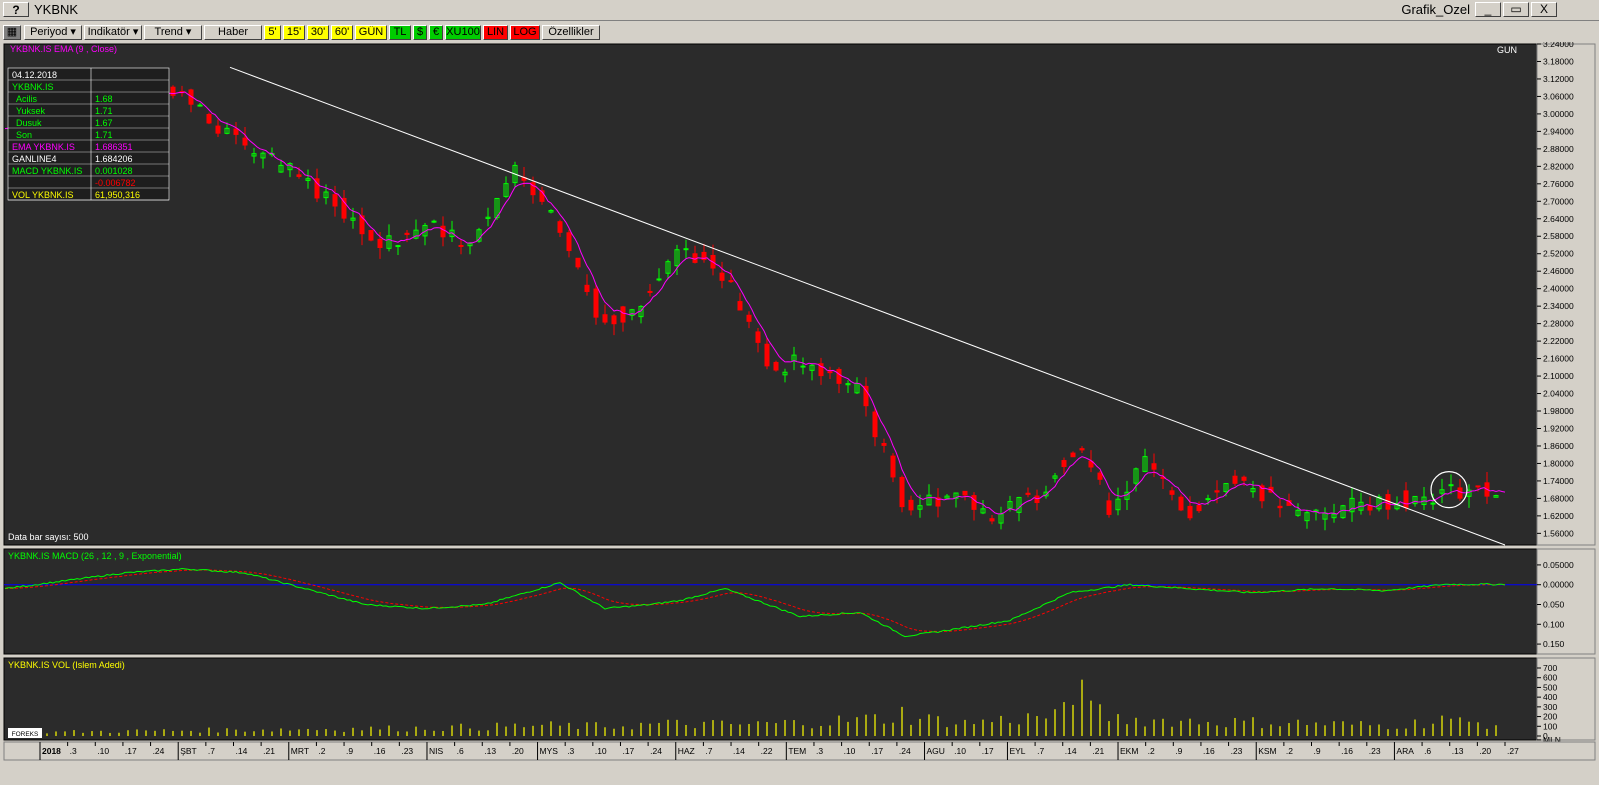 The image size is (1599, 785). I want to click on toolbar-button-10: $, so click(420, 32).